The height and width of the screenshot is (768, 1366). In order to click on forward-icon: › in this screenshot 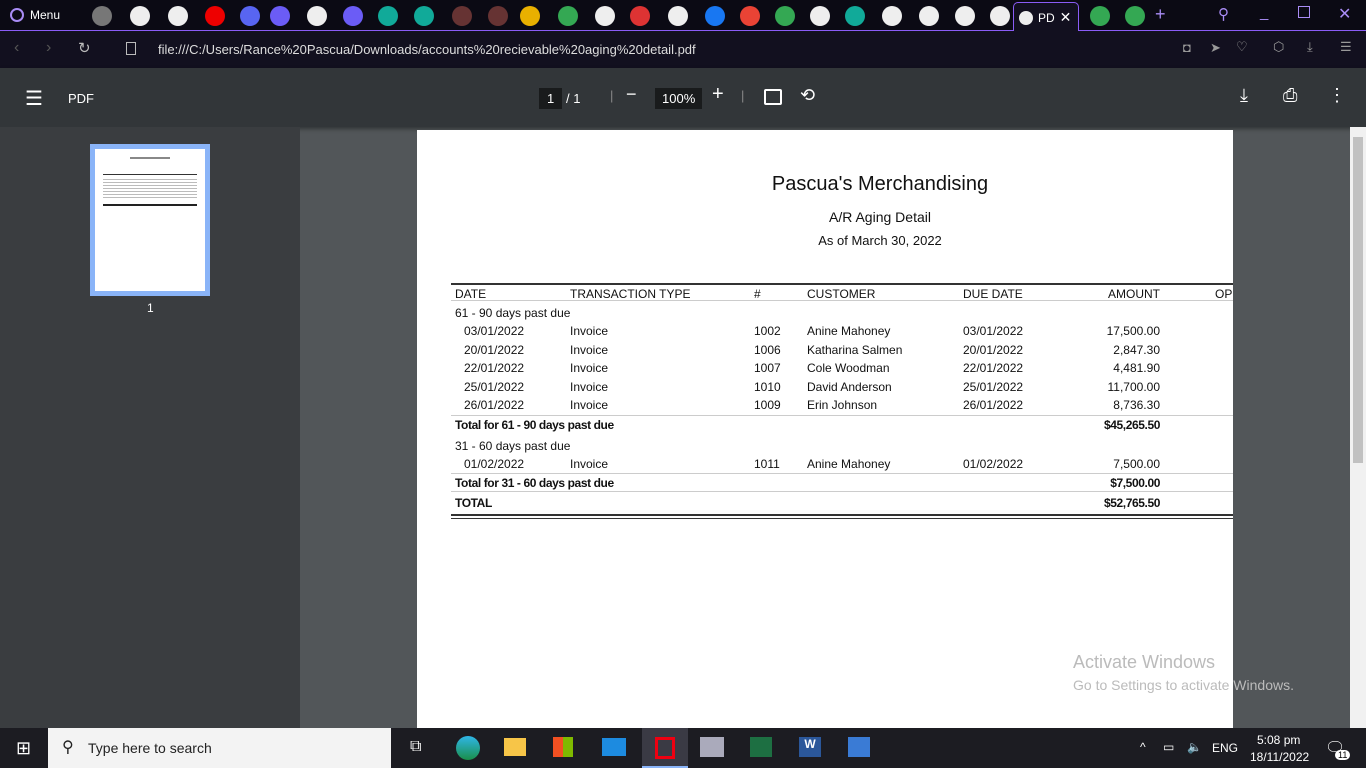, I will do `click(48, 48)`.